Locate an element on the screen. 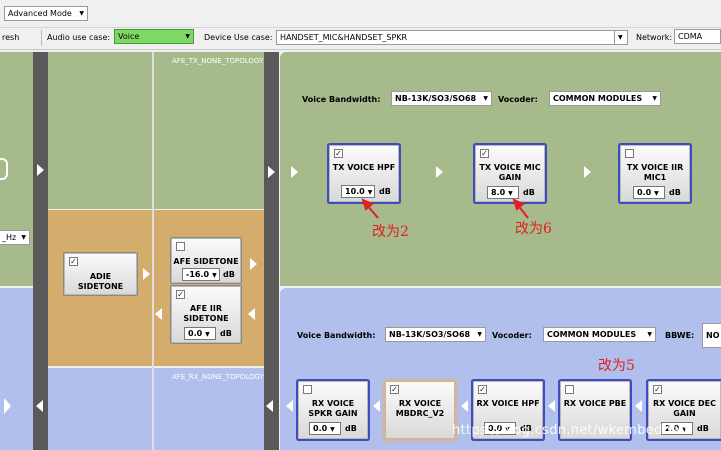 The width and height of the screenshot is (721, 450). annotation-text: 改为5 is located at coordinates (616, 366).